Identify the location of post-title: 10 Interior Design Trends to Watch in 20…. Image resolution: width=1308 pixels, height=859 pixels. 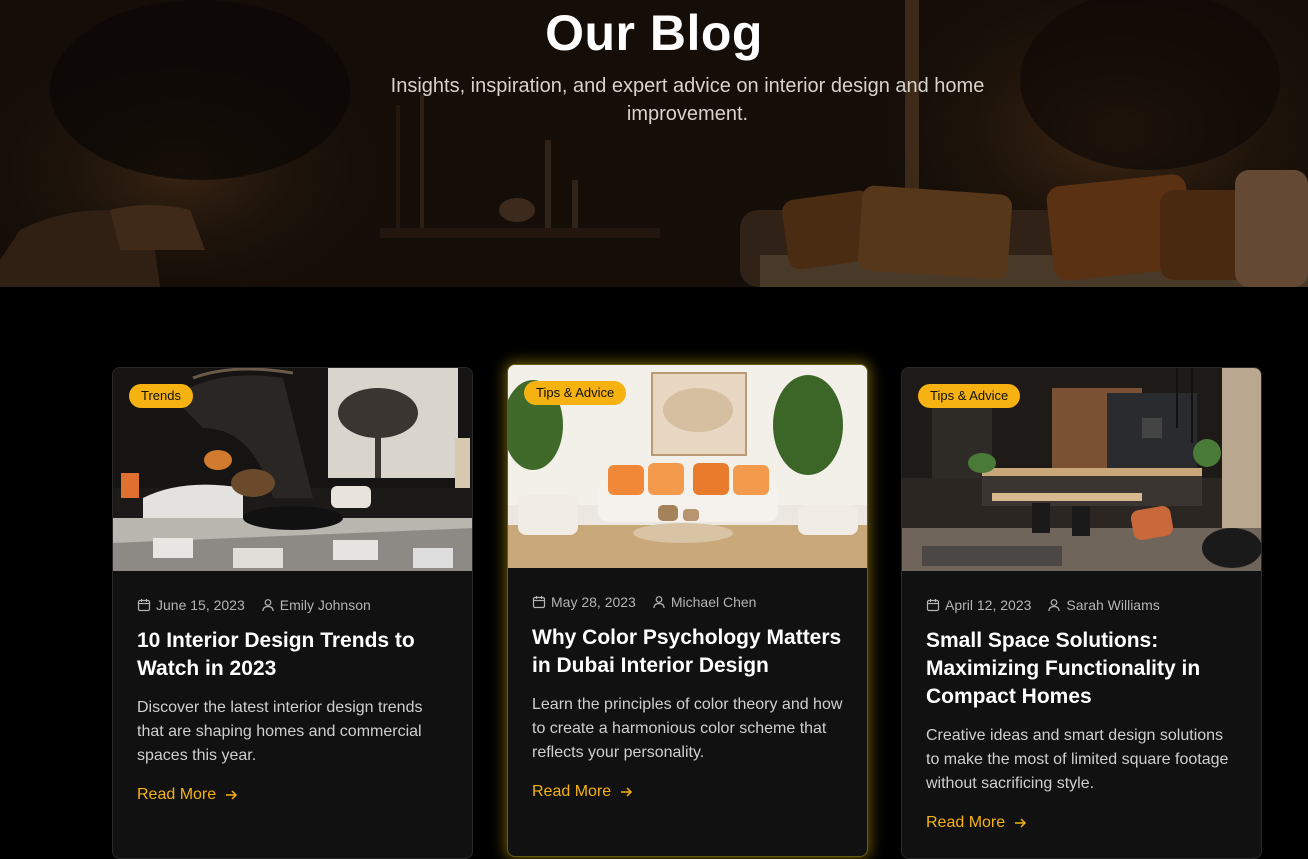
(292, 655).